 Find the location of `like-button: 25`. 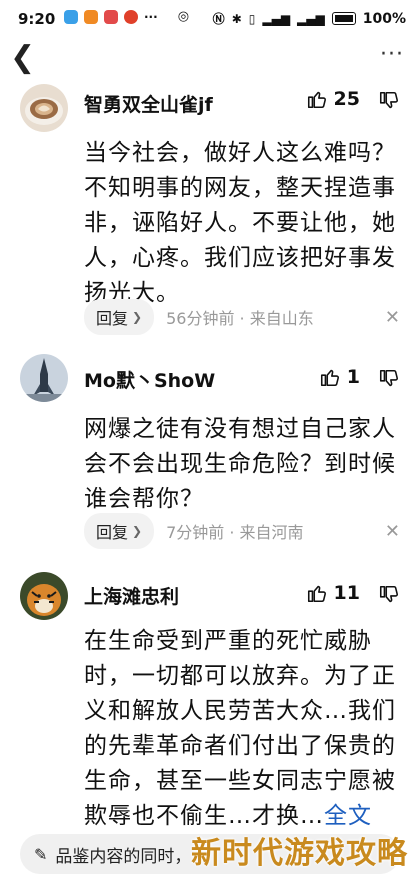

like-button: 25 is located at coordinates (333, 99).